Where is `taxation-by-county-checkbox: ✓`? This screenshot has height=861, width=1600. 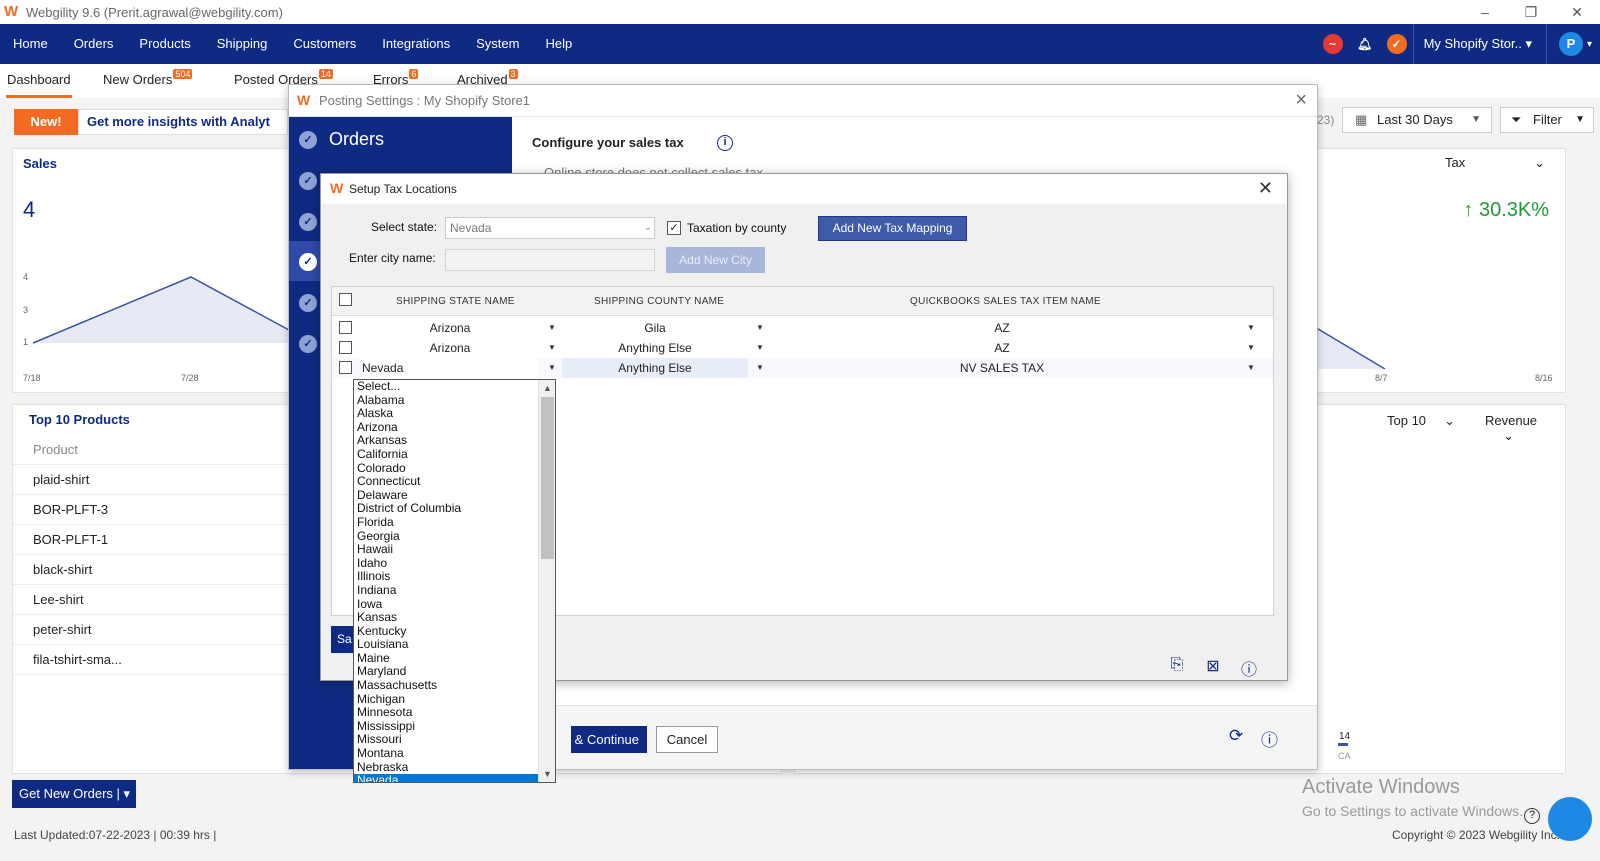 taxation-by-county-checkbox: ✓ is located at coordinates (674, 228).